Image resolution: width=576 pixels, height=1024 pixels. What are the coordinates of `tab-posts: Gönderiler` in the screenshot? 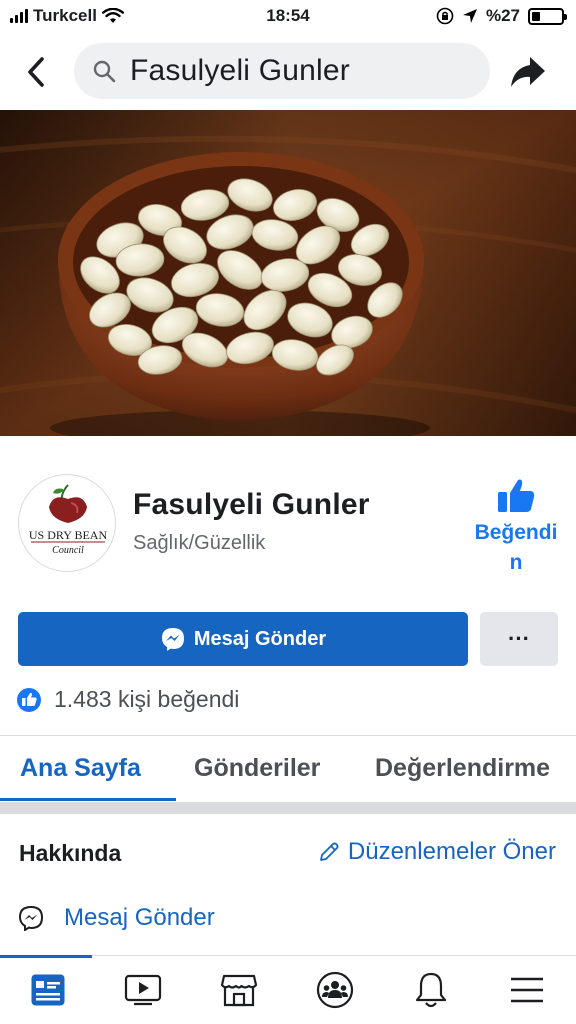 It's located at (257, 768).